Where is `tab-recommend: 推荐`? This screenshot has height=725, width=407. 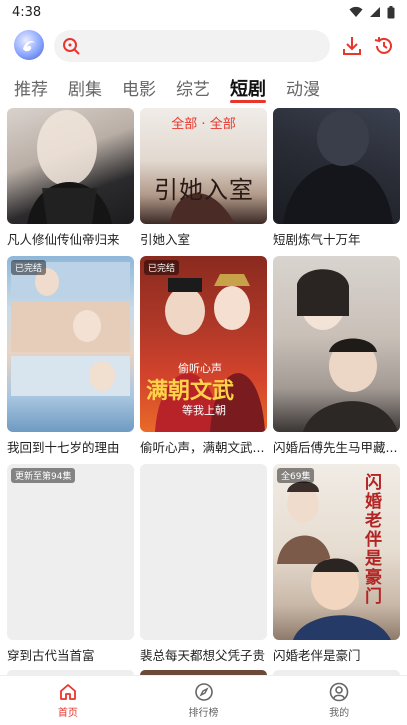 tab-recommend: 推荐 is located at coordinates (31, 90).